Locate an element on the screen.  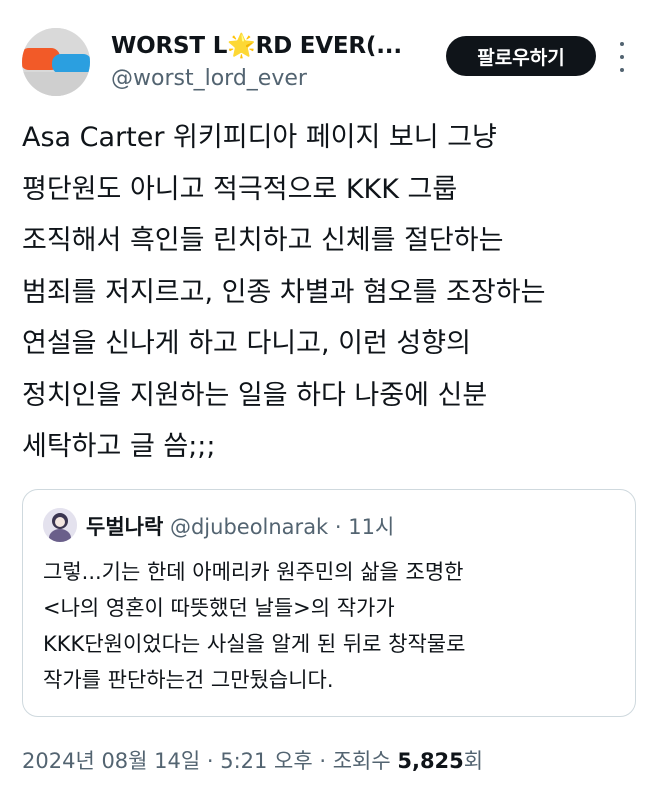
avatar-image is located at coordinates (56, 62).